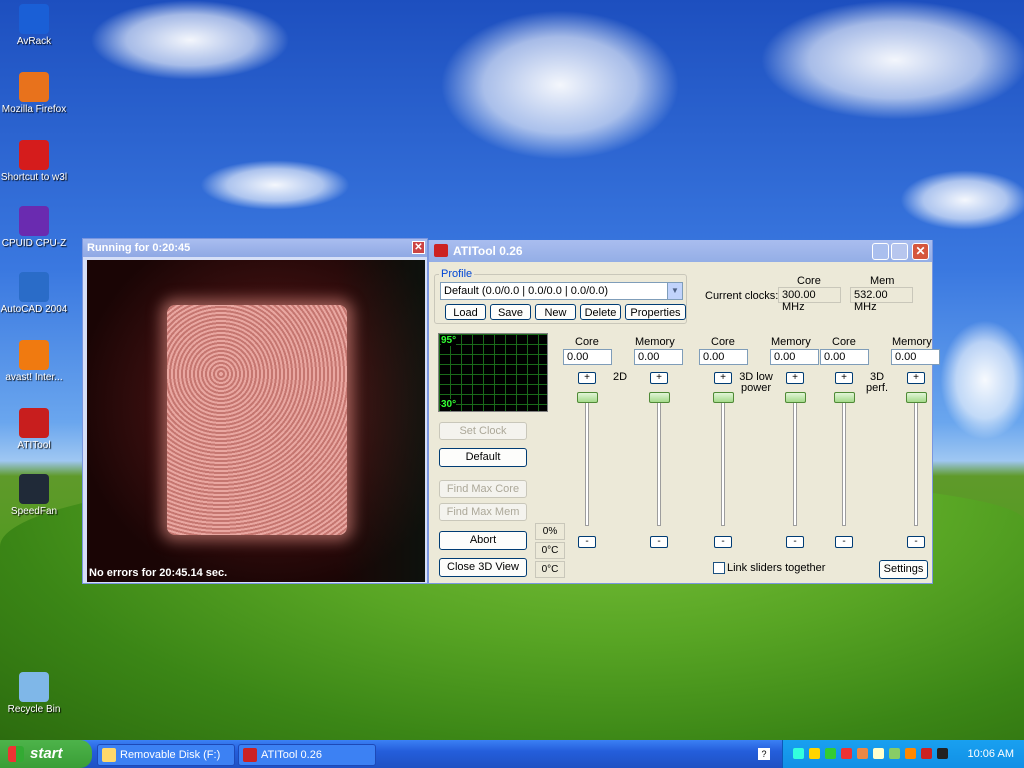 The width and height of the screenshot is (1024, 768). Describe the element at coordinates (46, 754) in the screenshot. I see `start-button: start` at that location.